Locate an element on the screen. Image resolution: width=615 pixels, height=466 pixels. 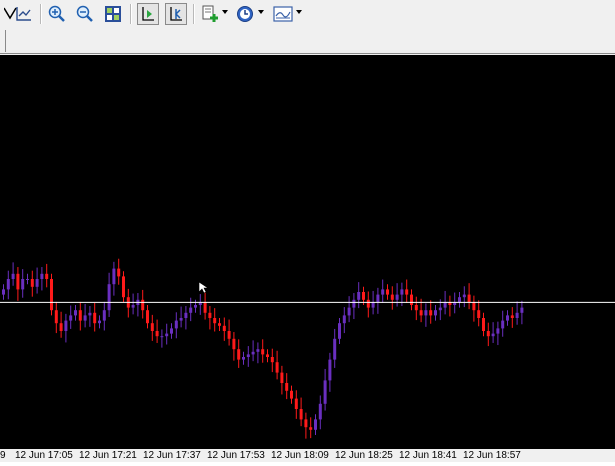
periodicity-icon is located at coordinates (245, 14).